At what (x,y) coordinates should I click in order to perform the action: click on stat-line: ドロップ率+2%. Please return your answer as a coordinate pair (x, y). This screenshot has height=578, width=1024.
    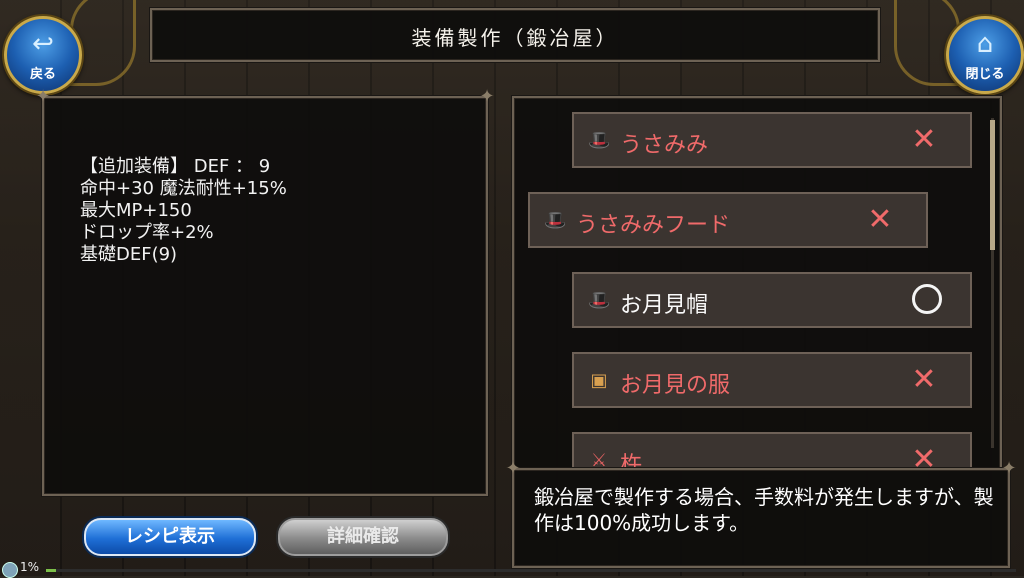
    Looking at the image, I should click on (147, 232).